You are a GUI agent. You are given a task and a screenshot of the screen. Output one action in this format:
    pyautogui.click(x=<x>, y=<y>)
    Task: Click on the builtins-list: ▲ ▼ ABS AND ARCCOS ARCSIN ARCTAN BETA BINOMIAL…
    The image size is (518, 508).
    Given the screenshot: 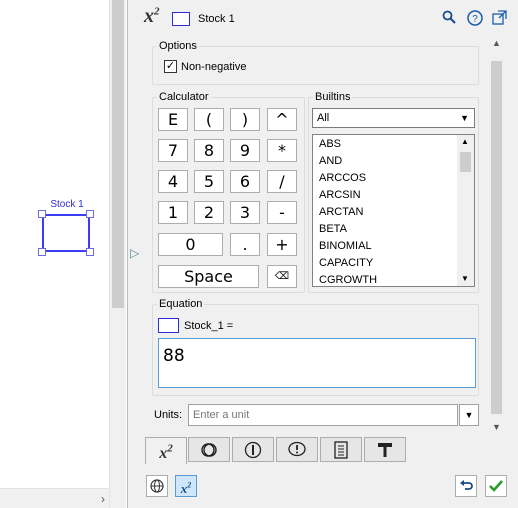 What is the action you would take?
    pyautogui.click(x=393, y=210)
    